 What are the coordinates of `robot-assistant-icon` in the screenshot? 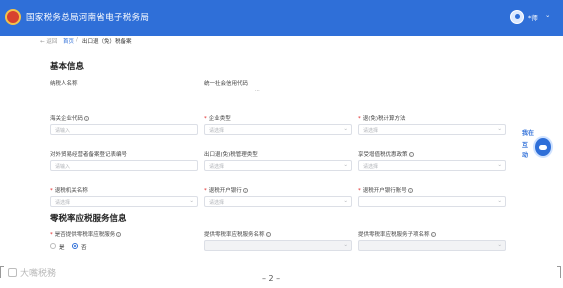 It's located at (543, 147).